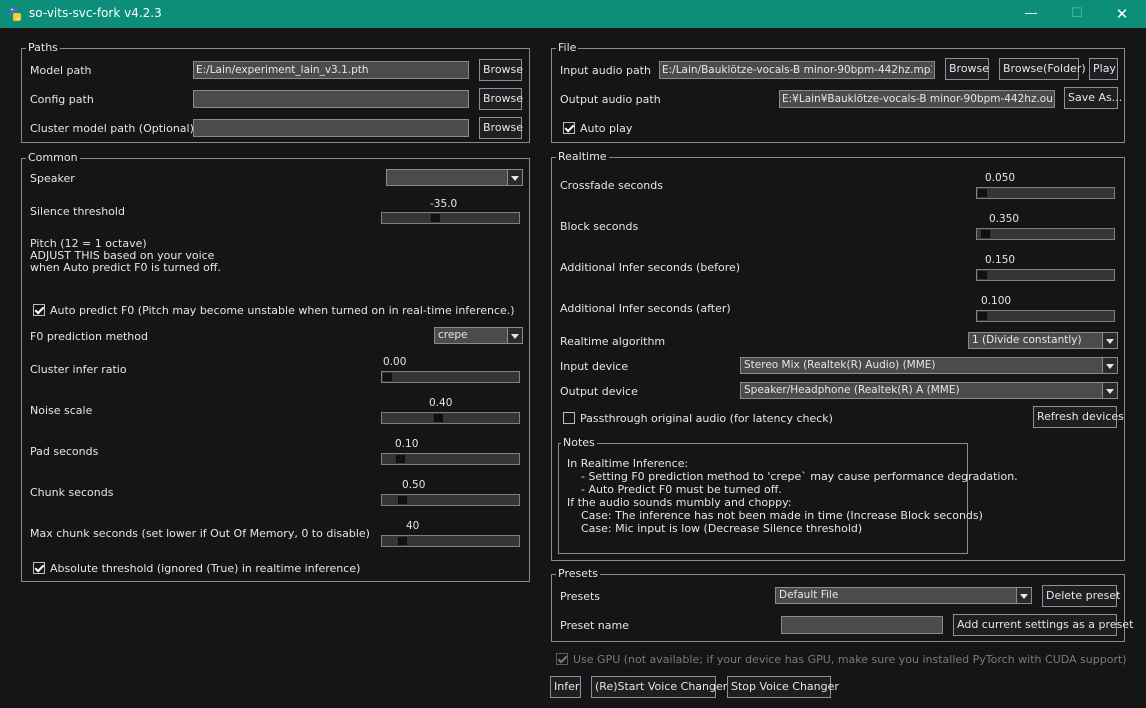 This screenshot has height=708, width=1146. Describe the element at coordinates (1027, 340) in the screenshot. I see `realtime-algorithm-value: 1 (Divide constantly)` at that location.